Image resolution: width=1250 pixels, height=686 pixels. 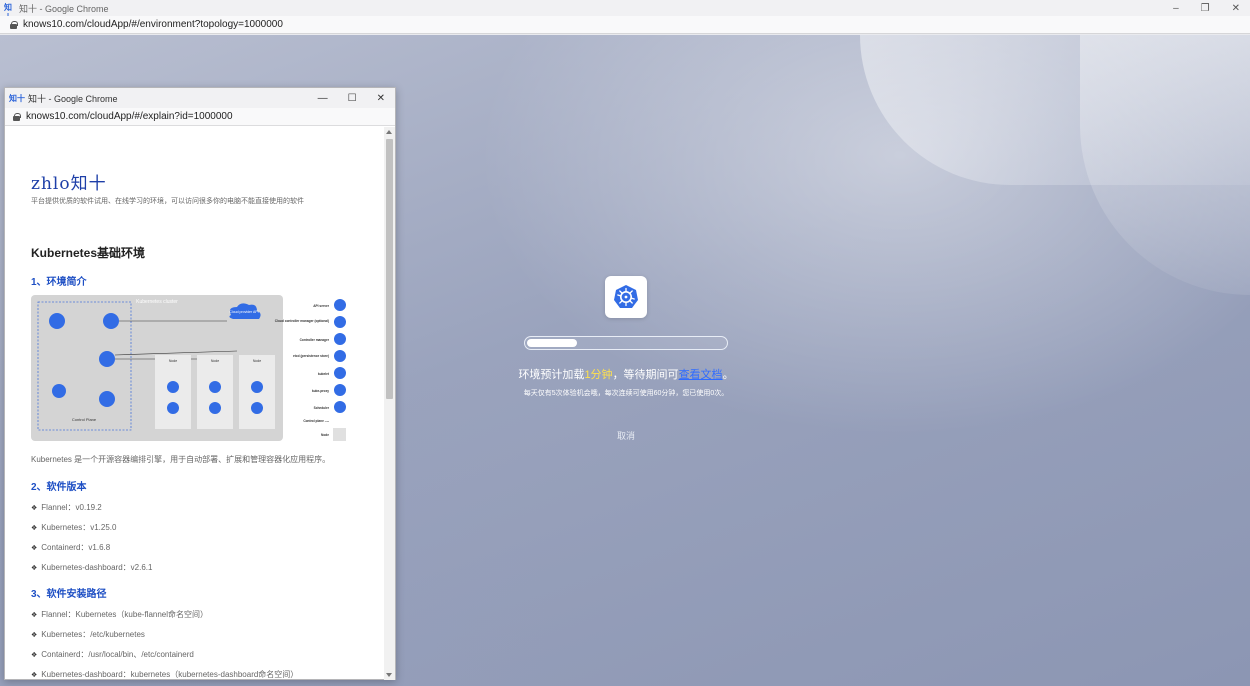 What do you see at coordinates (71, 547) in the screenshot?
I see `version-item-containerd: ❖ Containerd：v1.6.8` at bounding box center [71, 547].